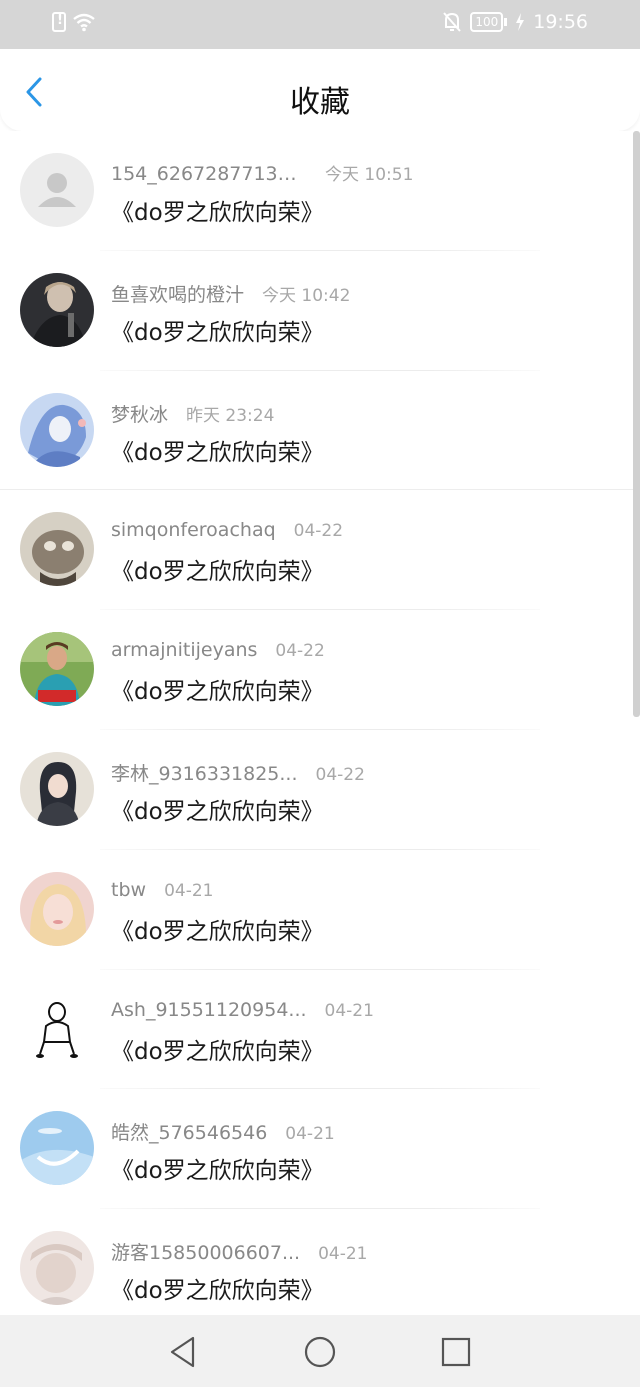 The image size is (640, 1387). I want to click on username: armajnitijeyans, so click(184, 650).